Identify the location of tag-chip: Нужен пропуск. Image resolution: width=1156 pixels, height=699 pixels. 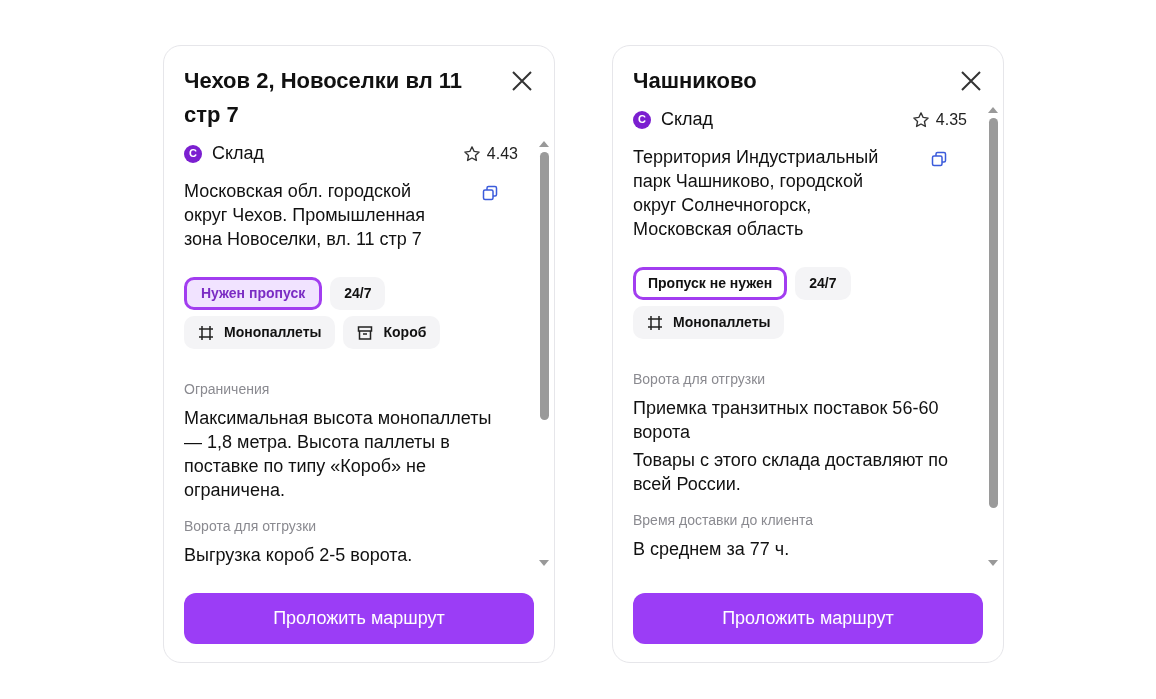
(253, 293).